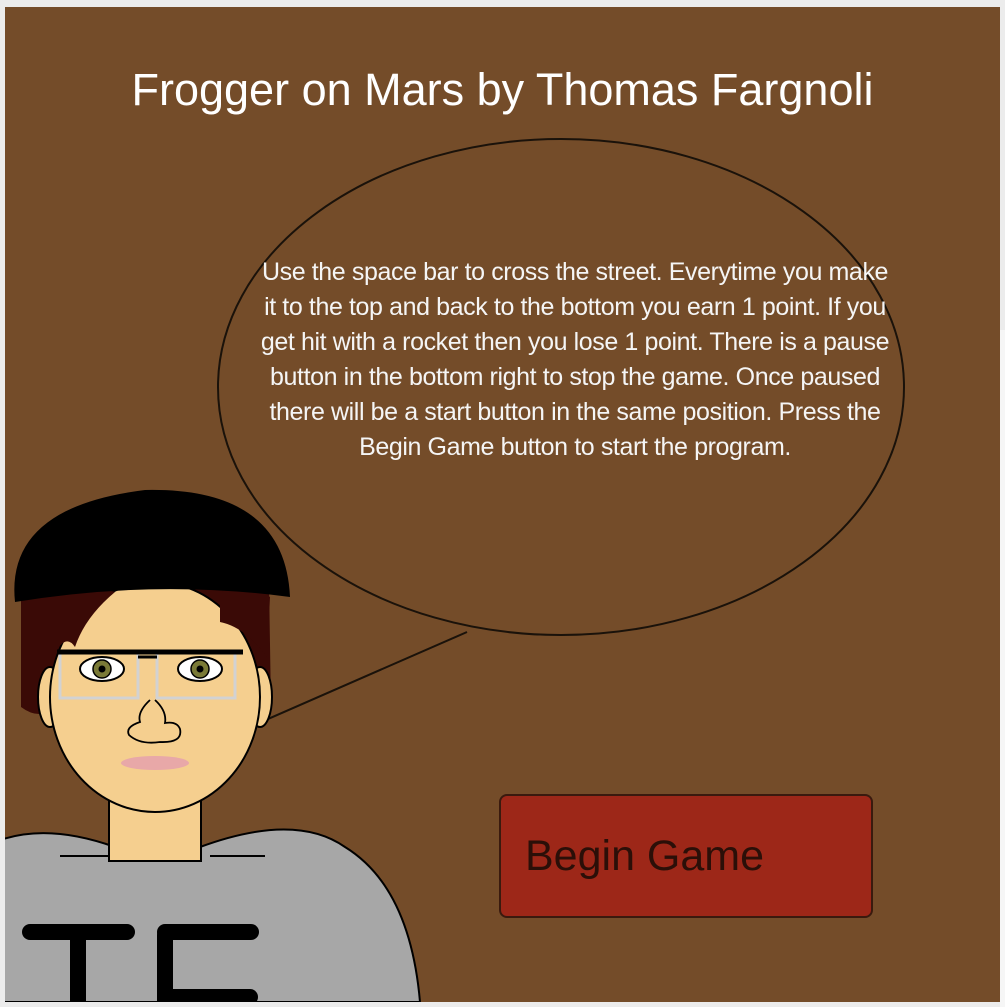 The height and width of the screenshot is (1007, 1005). Describe the element at coordinates (686, 856) in the screenshot. I see `begin-game-button: Begin Game` at that location.